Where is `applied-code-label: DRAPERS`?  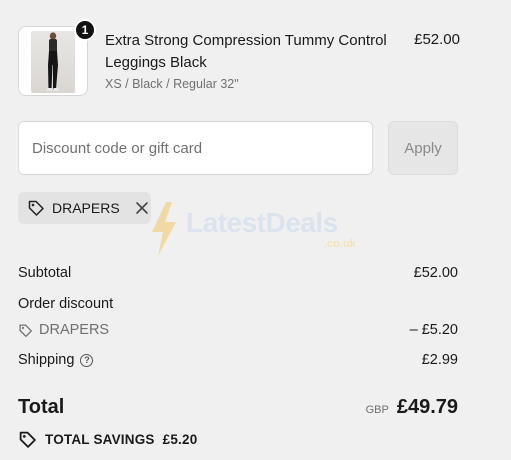 applied-code-label: DRAPERS is located at coordinates (86, 208).